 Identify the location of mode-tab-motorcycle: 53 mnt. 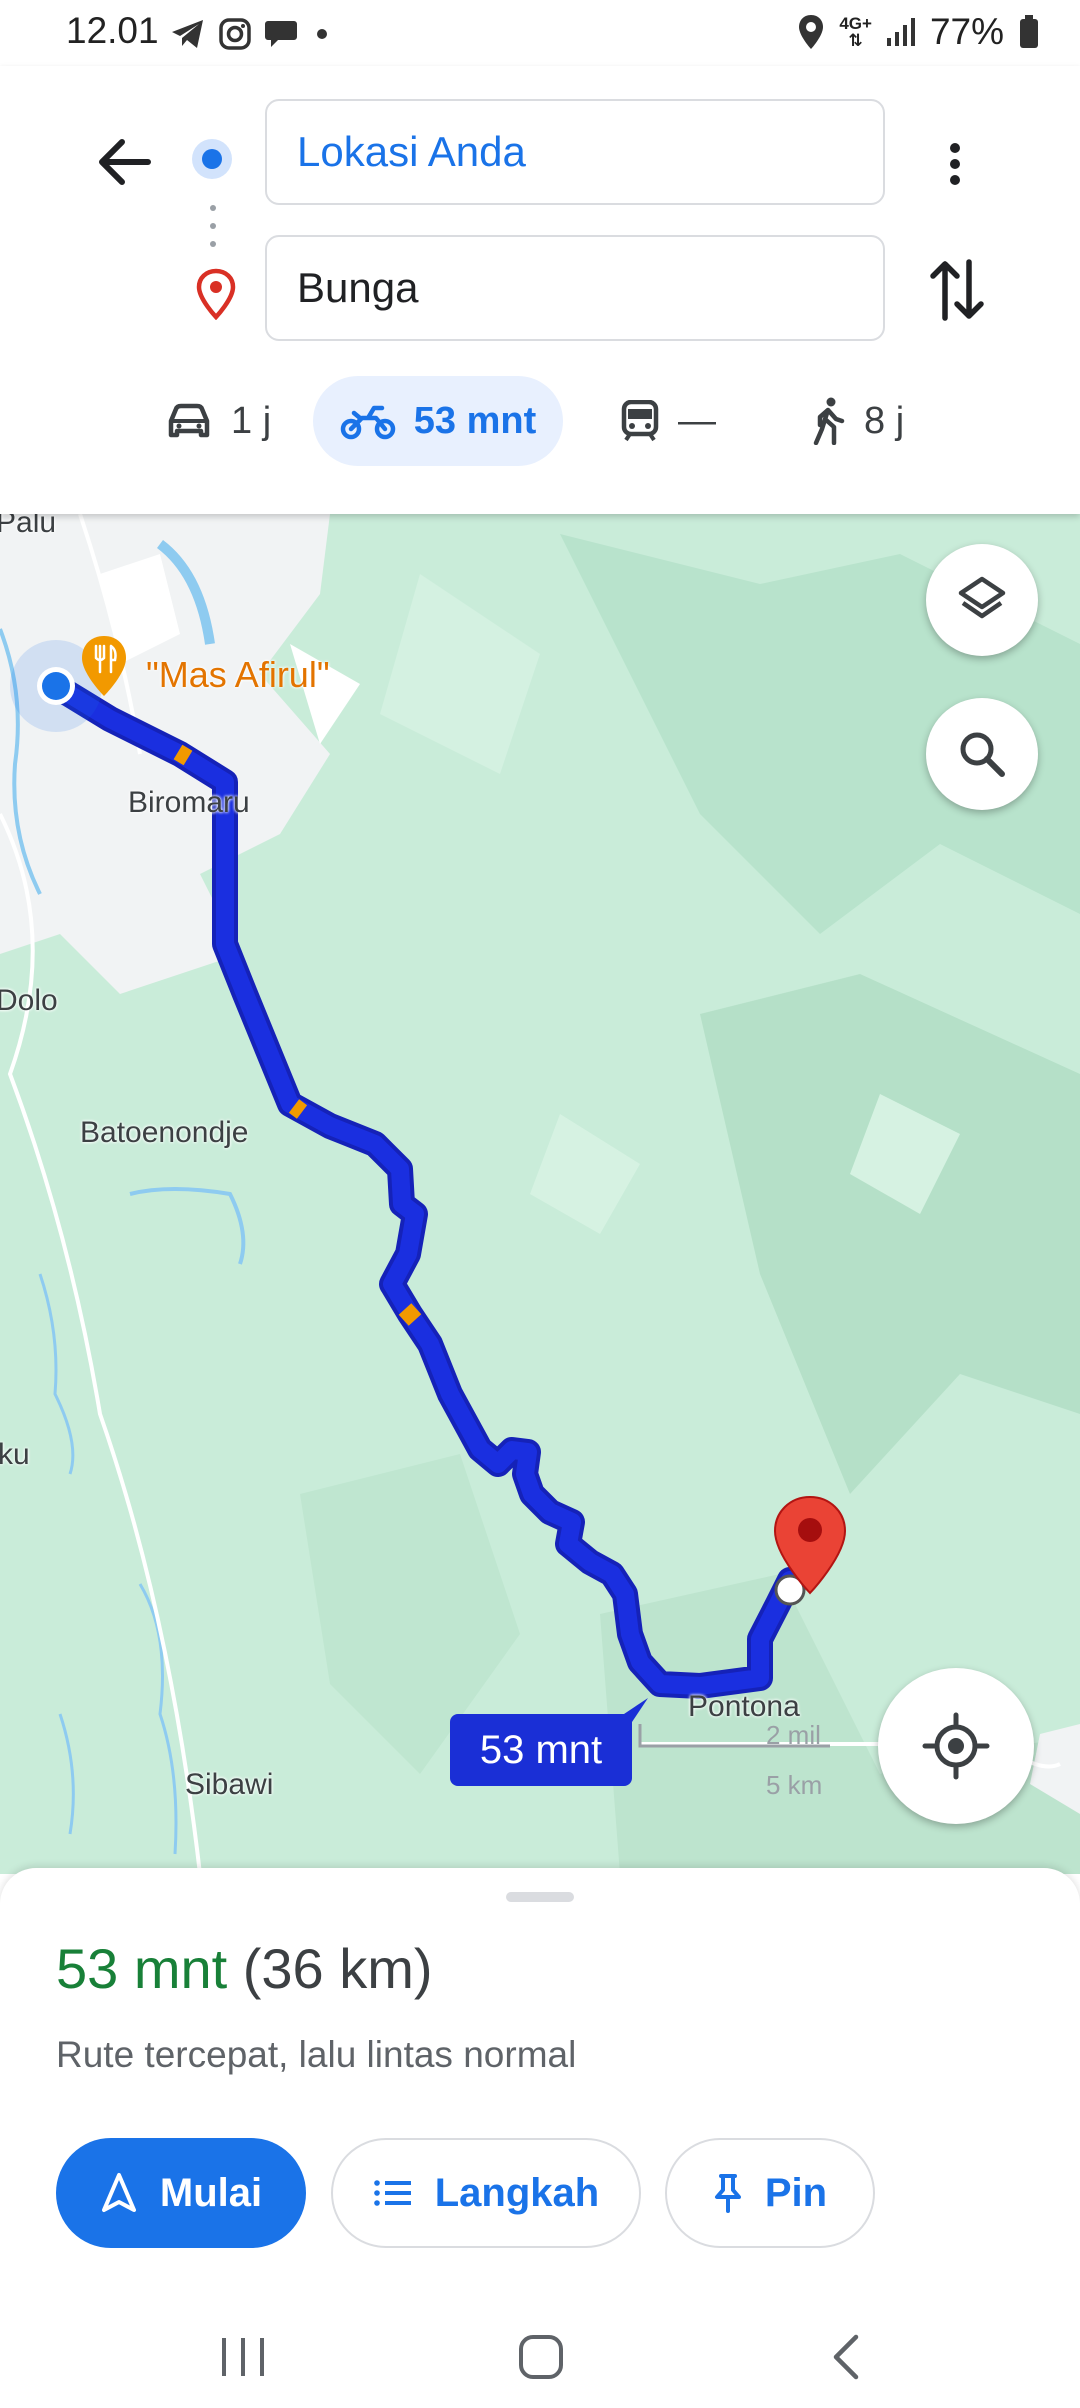
(438, 421).